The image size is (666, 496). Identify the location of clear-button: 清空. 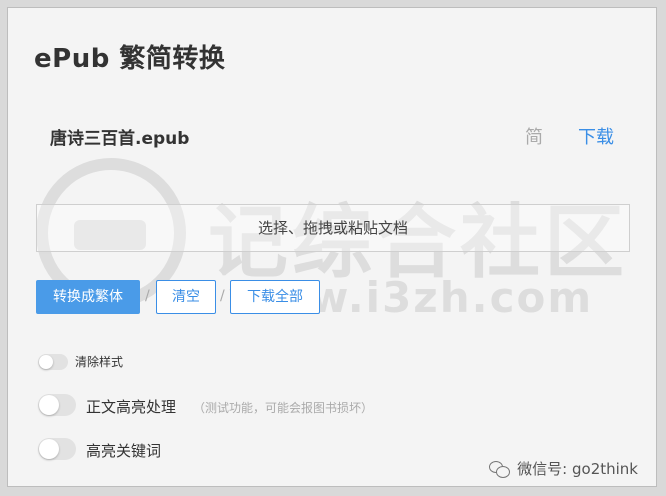
(186, 297).